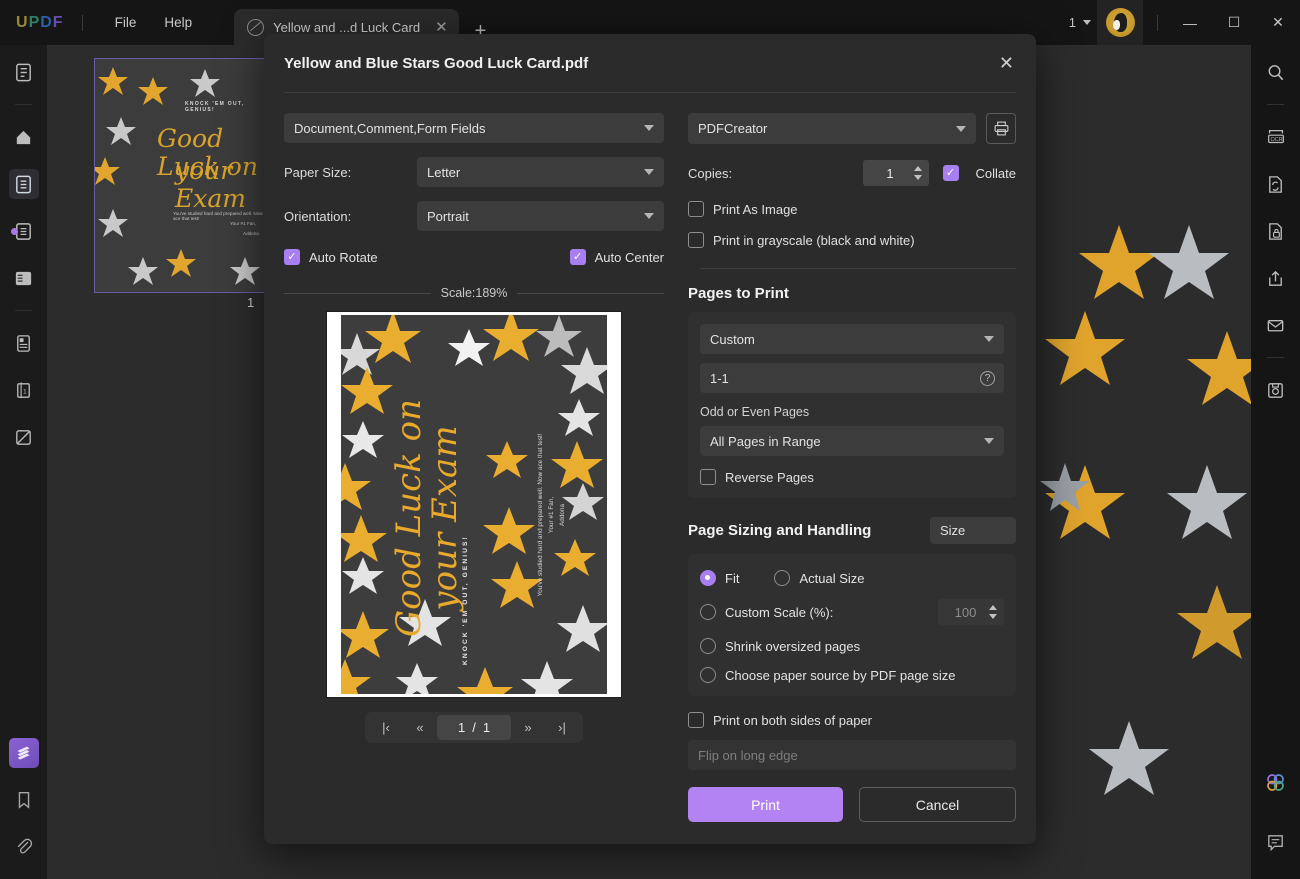 The image size is (1300, 879). What do you see at coordinates (1278, 22) in the screenshot?
I see `close-window-button: ✕` at bounding box center [1278, 22].